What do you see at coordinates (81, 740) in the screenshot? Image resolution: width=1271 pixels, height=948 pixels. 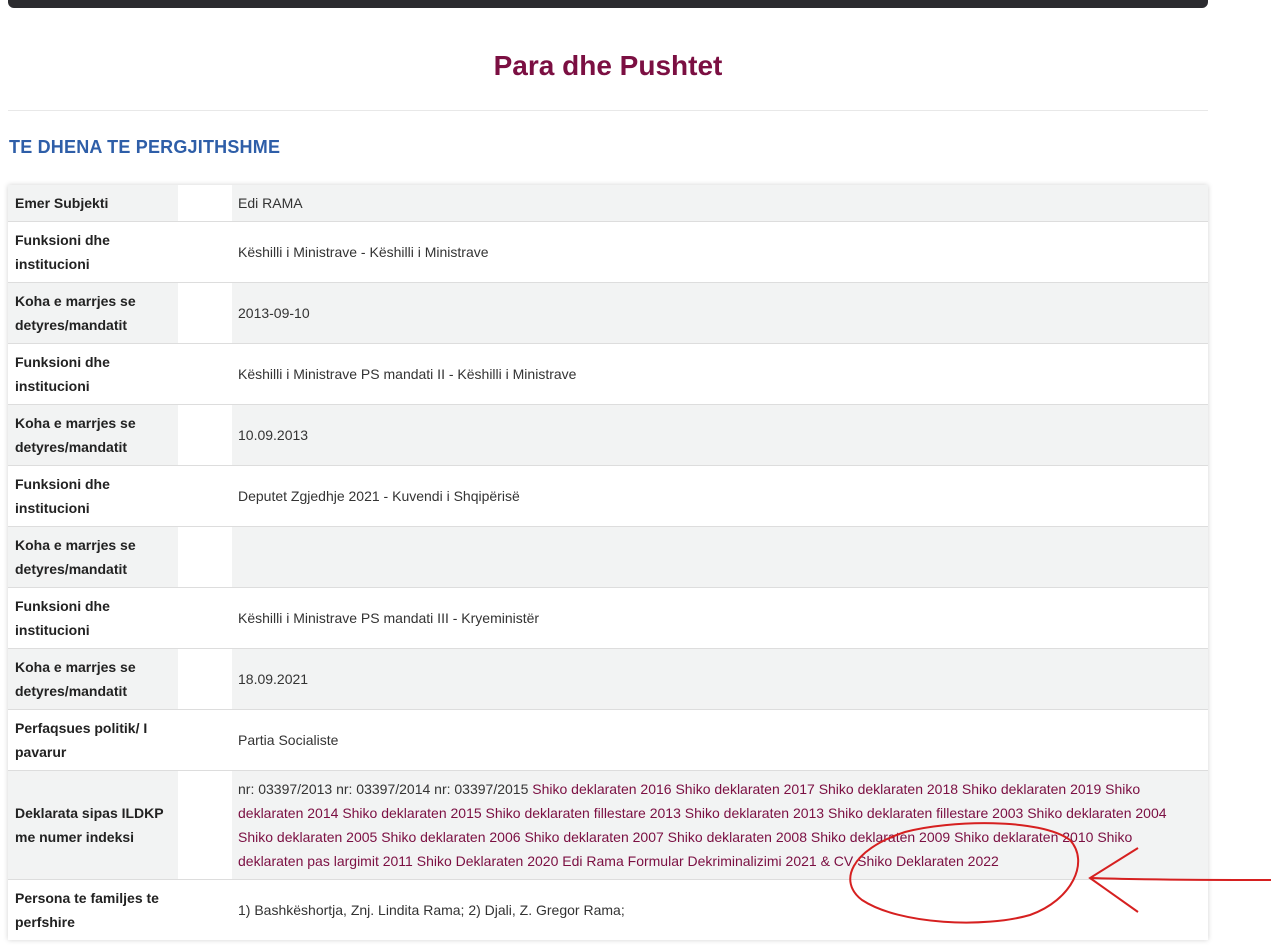 I see `row-label: Perfaqsues politik/ I pavarur` at bounding box center [81, 740].